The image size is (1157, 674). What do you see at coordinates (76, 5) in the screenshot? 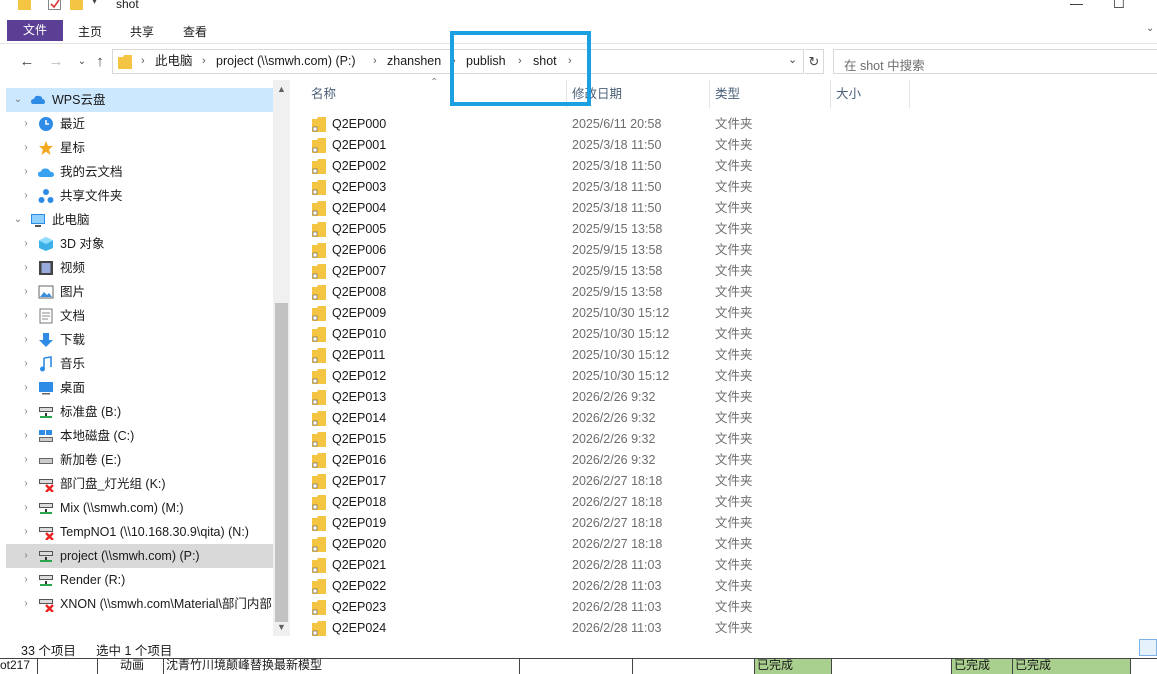
I see `new-folder-icon` at bounding box center [76, 5].